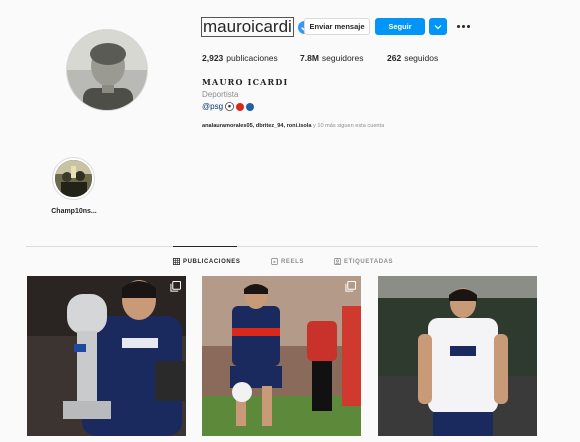 The height and width of the screenshot is (442, 580). I want to click on followers-stat: 7.8M seguidores, so click(332, 58).